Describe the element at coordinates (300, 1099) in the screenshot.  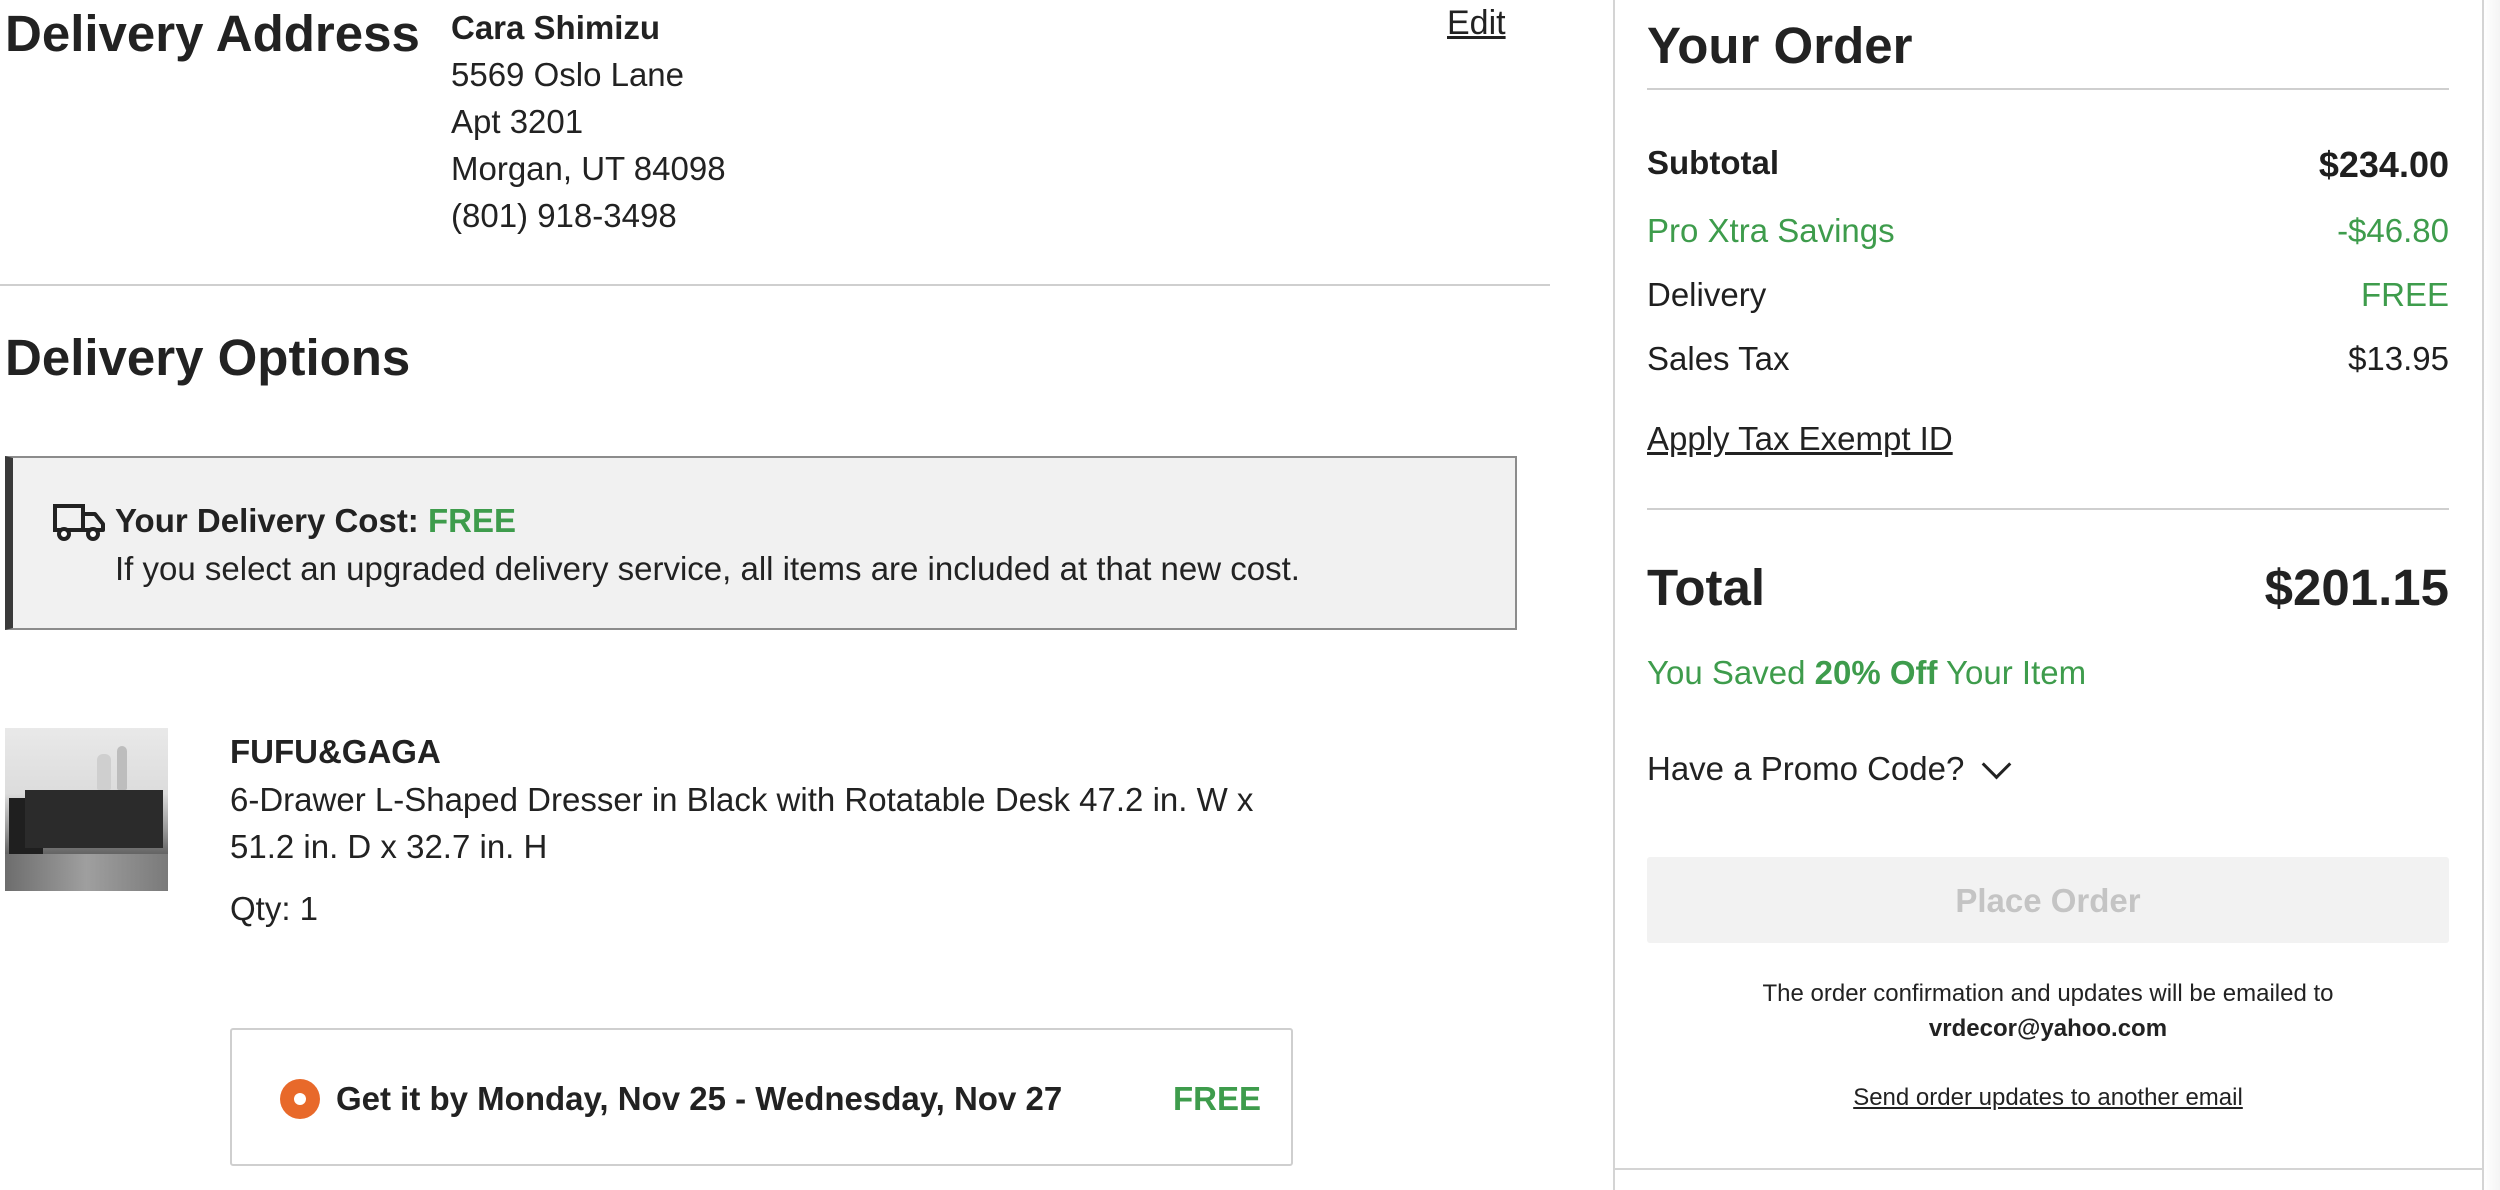
I see `radio-selected-icon` at that location.